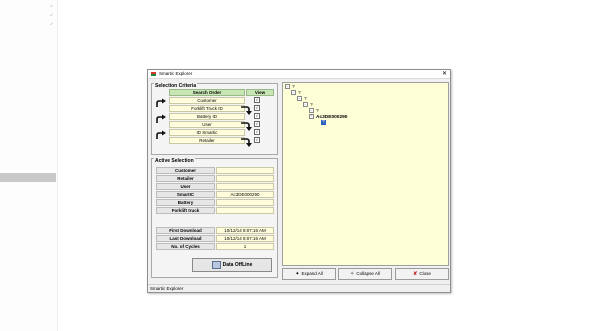 This screenshot has width=600, height=331. I want to click on background-side-panel, so click(29, 165).